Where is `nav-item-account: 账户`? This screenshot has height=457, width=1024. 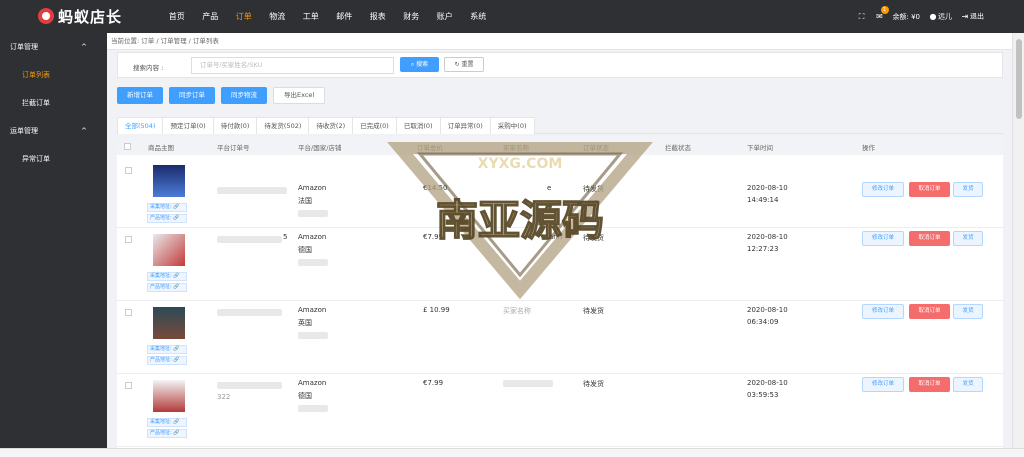 nav-item-account: 账户 is located at coordinates (445, 16).